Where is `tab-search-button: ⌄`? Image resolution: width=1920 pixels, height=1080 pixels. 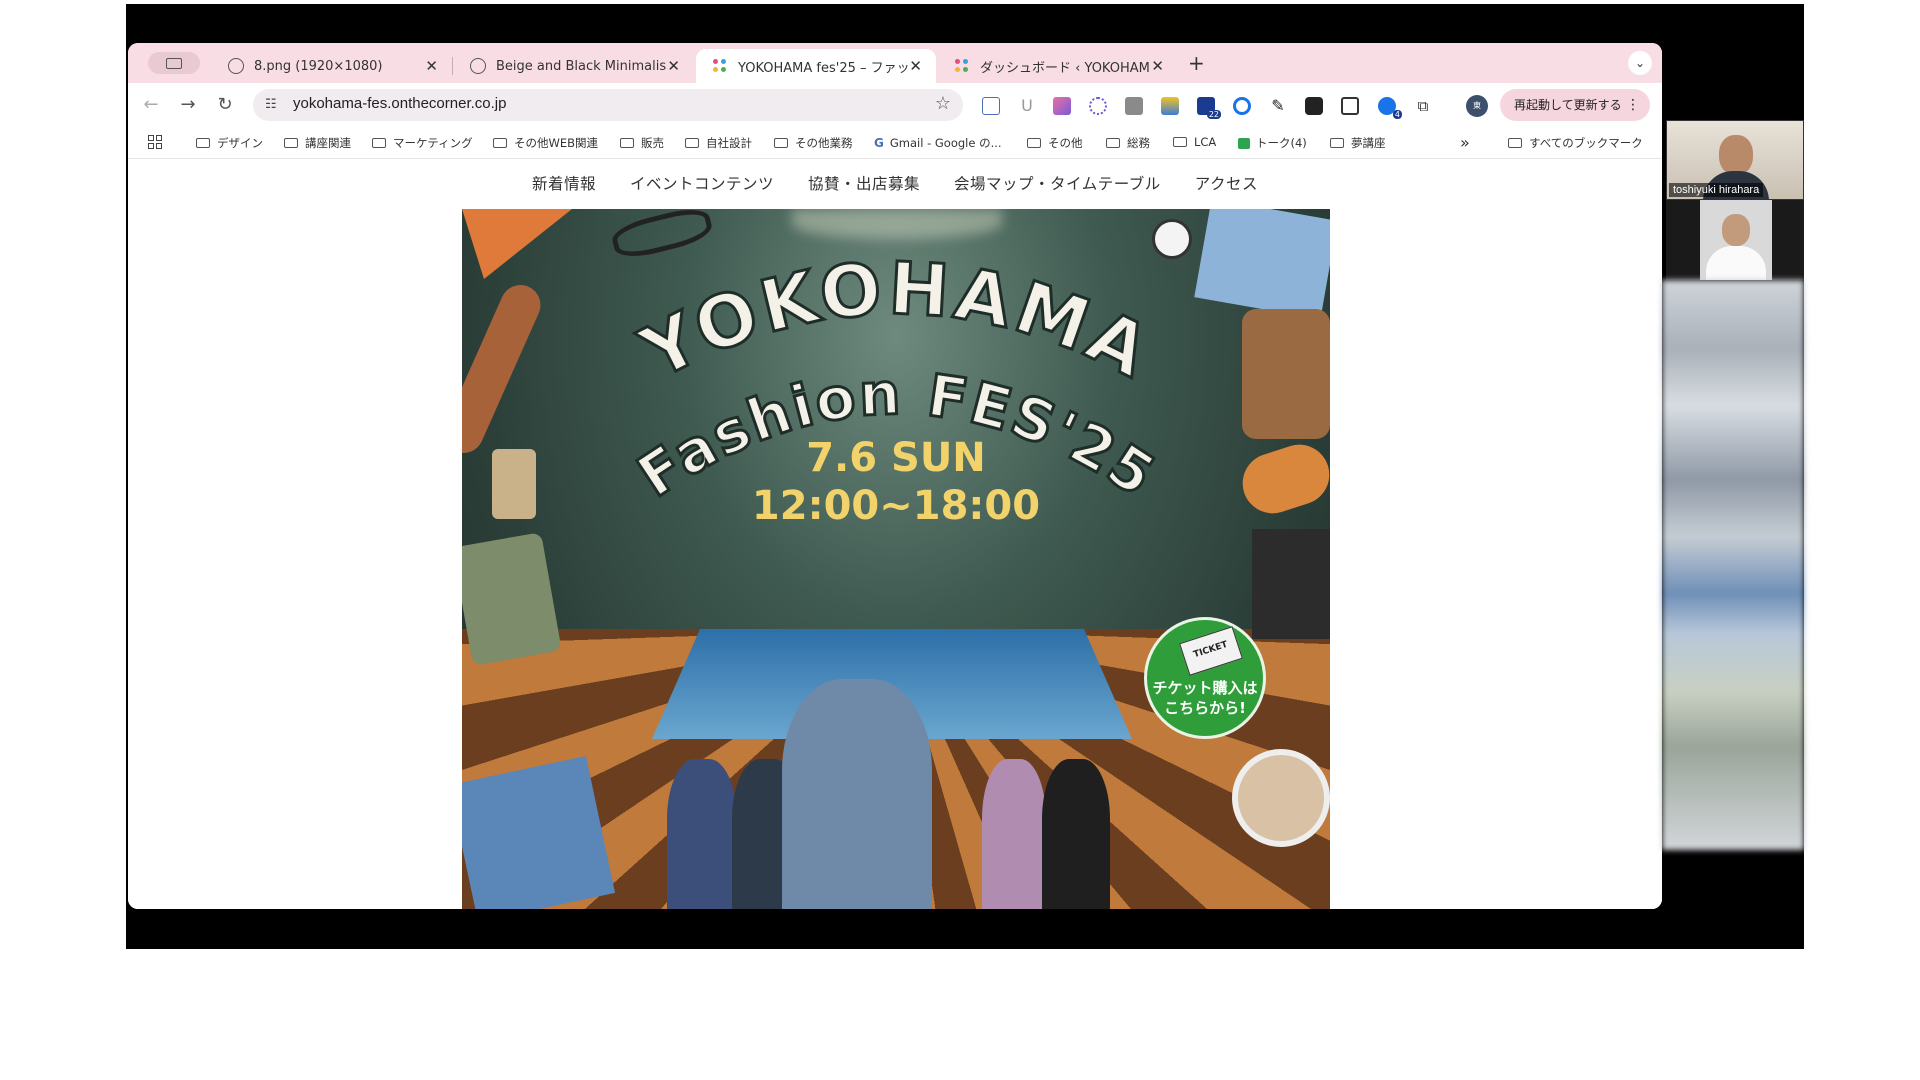
tab-search-button: ⌄ is located at coordinates (1640, 63).